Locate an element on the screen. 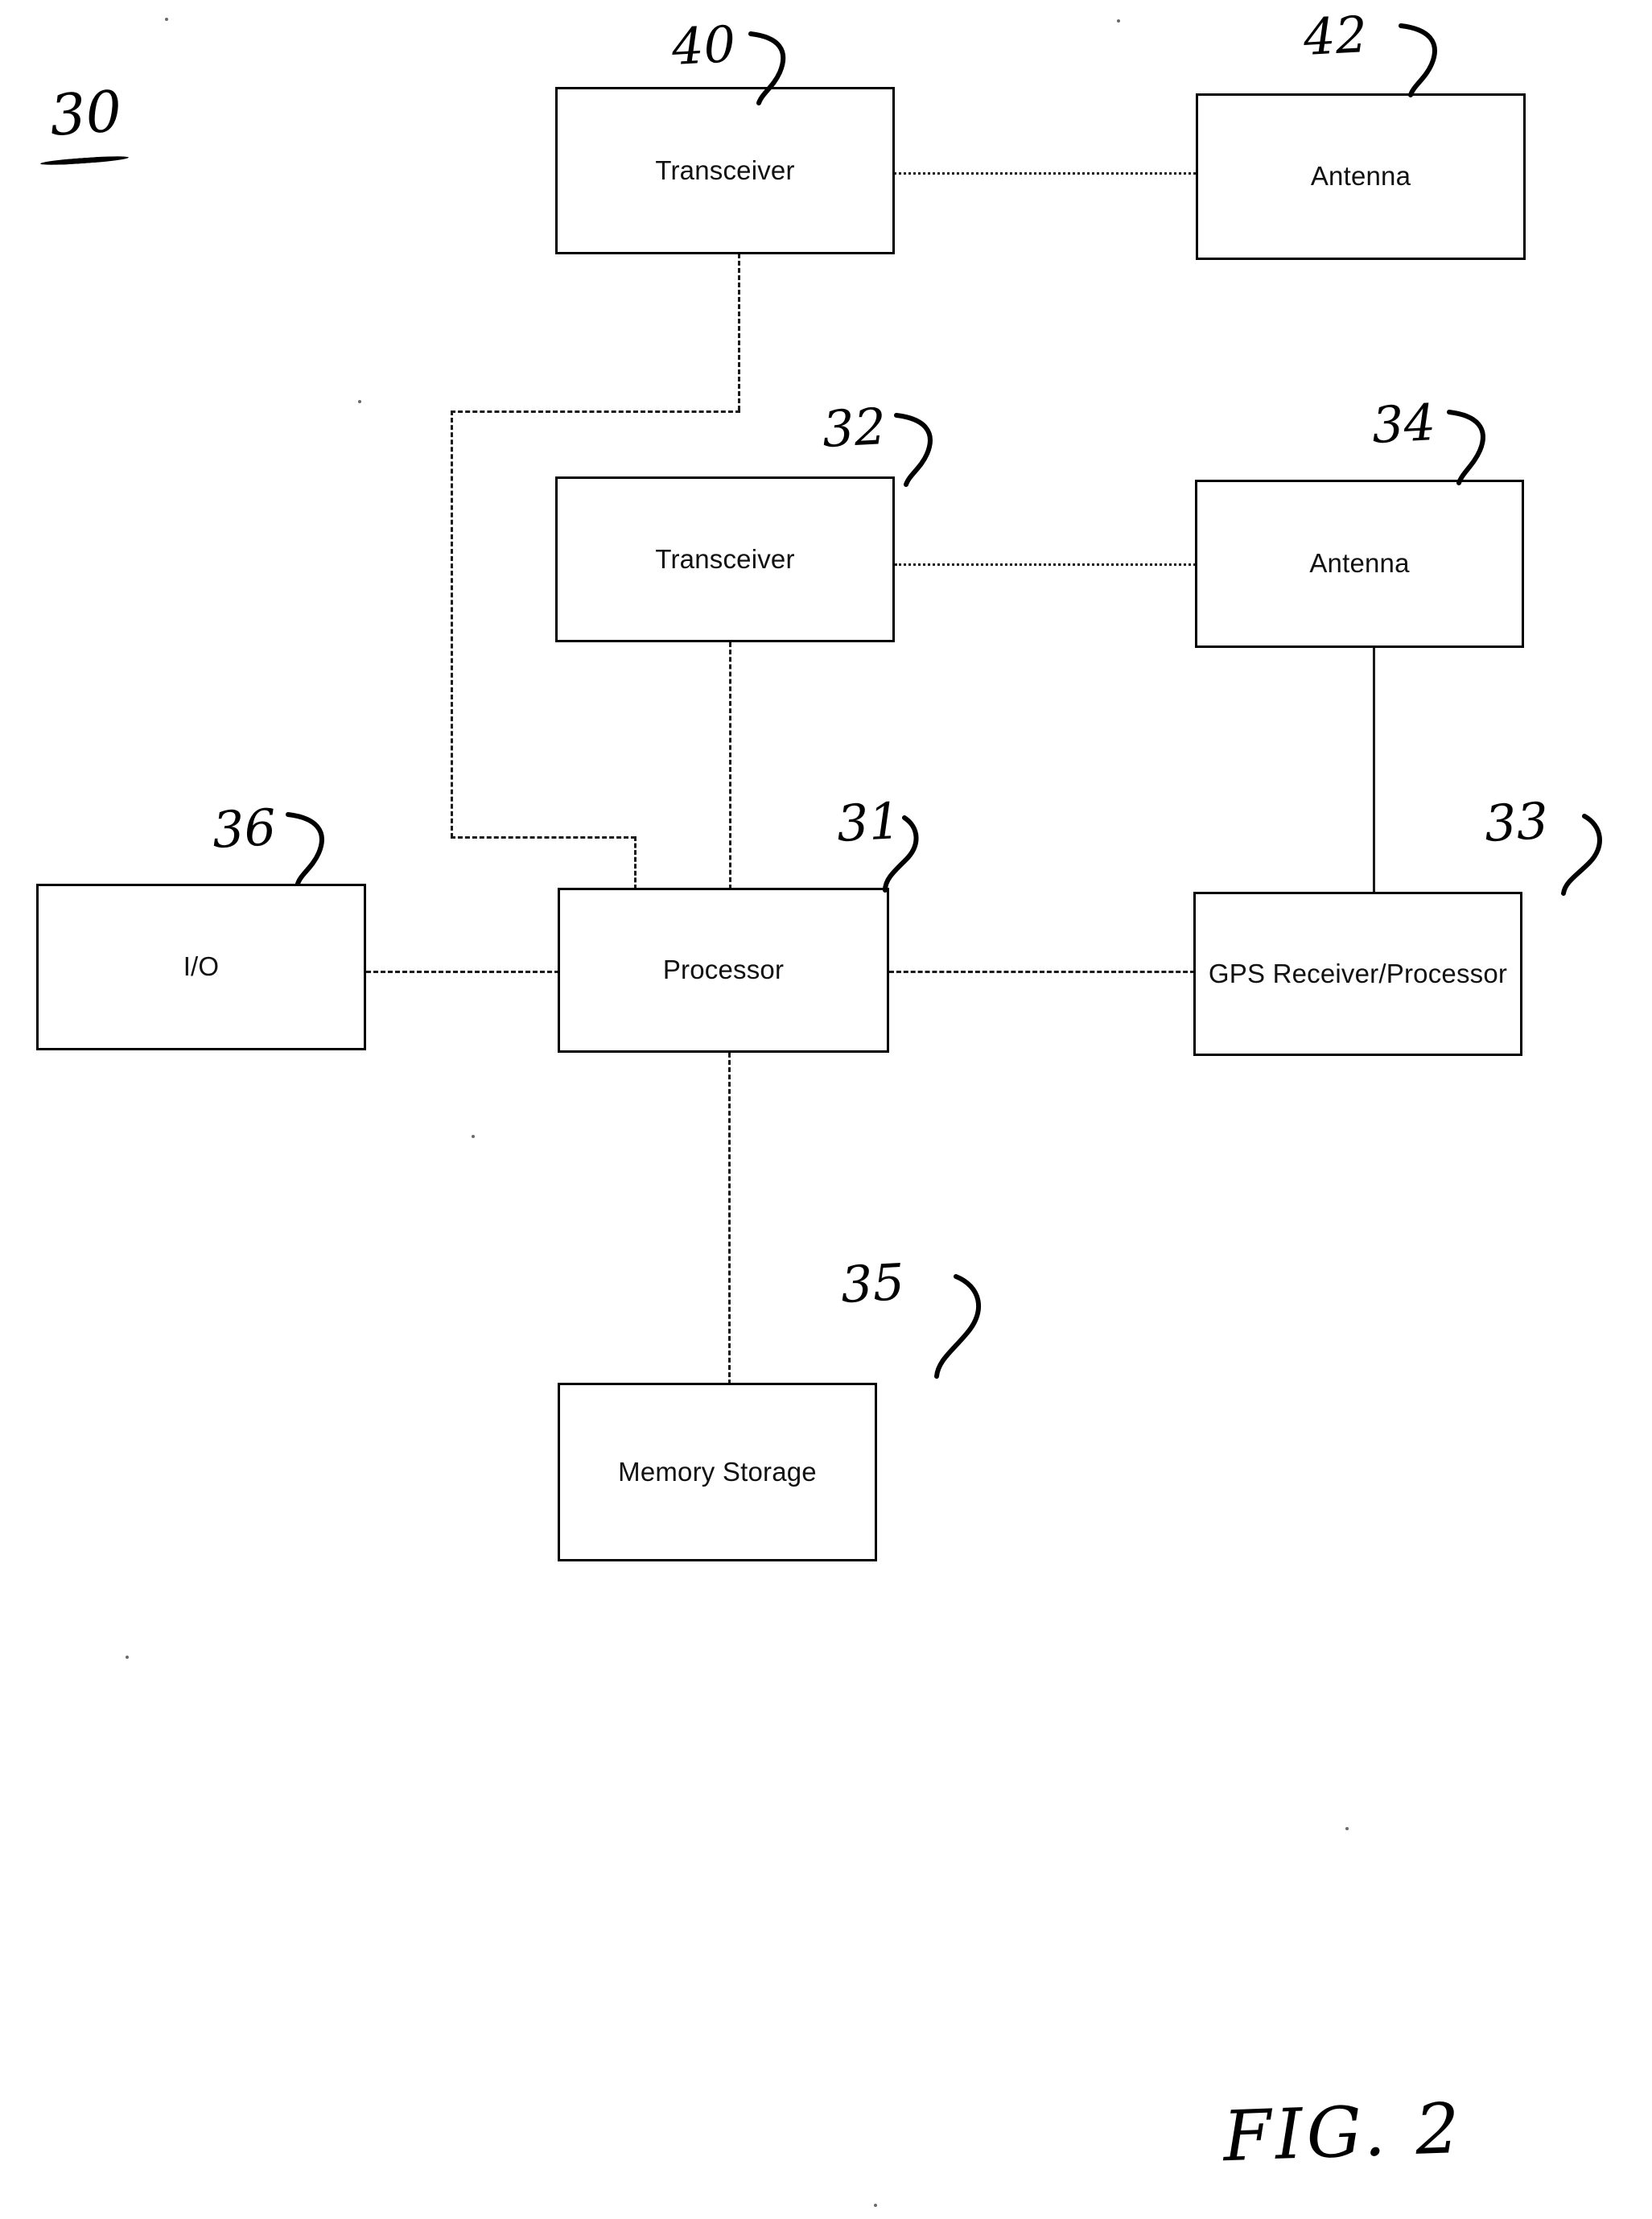 The width and height of the screenshot is (1652, 2219). block-gps-33-label: GPS Receiver/Processor is located at coordinates (1358, 973).